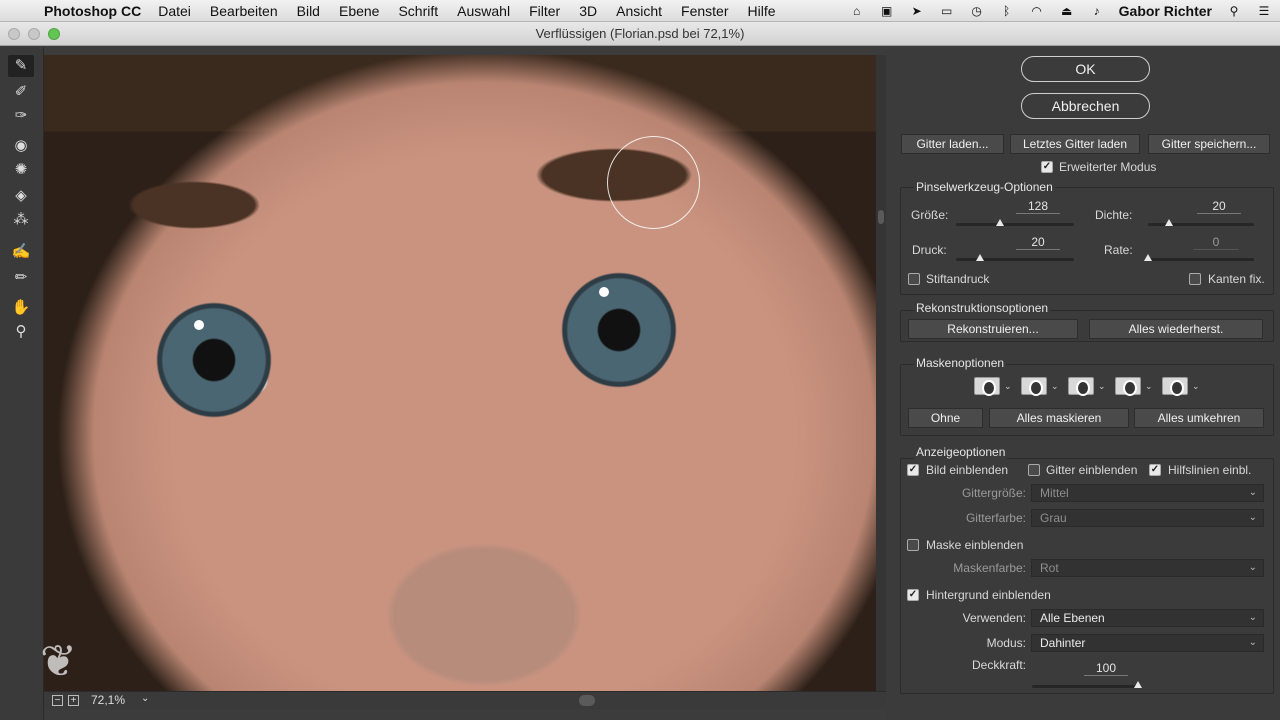 This screenshot has width=1280, height=720. What do you see at coordinates (1199, 418) in the screenshot?
I see `invert-all-button: Alles umkehren` at bounding box center [1199, 418].